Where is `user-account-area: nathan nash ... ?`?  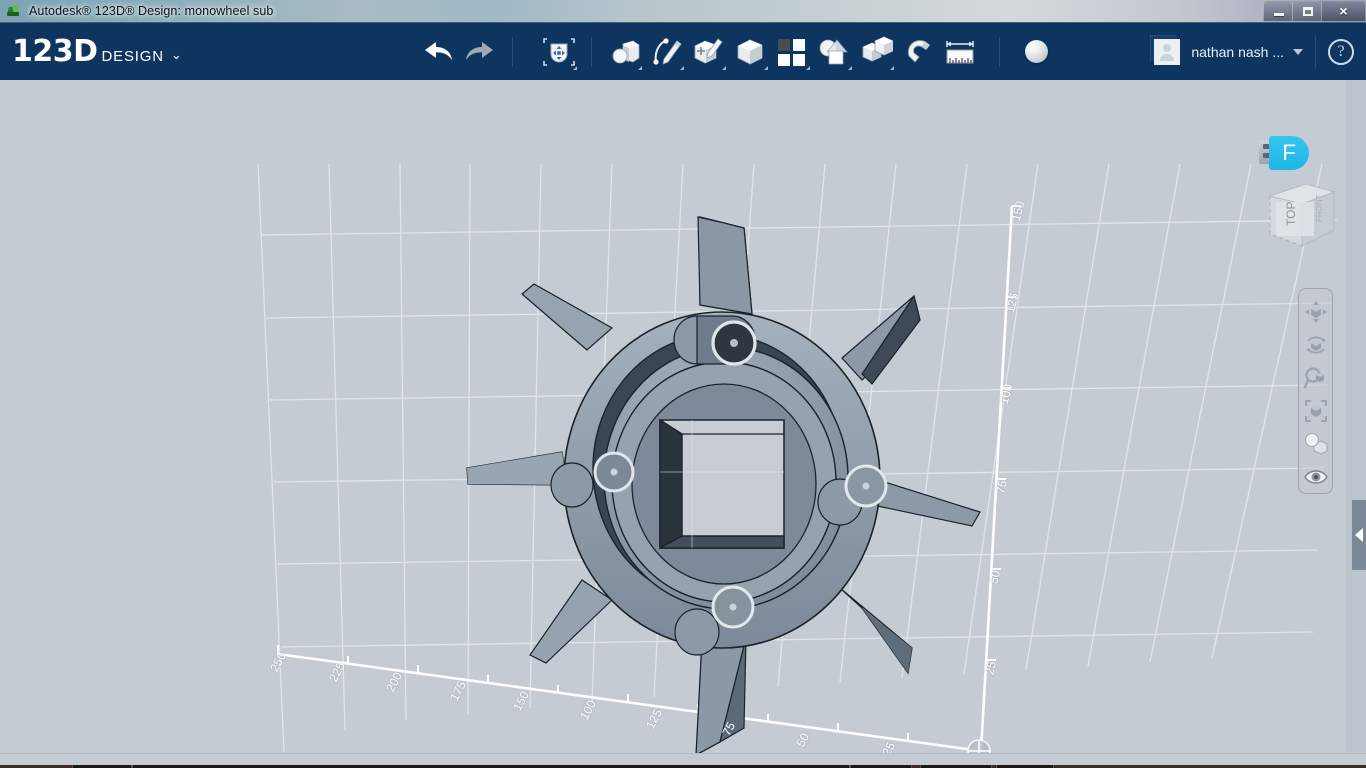
user-account-area: nathan nash ... ? is located at coordinates (1260, 51).